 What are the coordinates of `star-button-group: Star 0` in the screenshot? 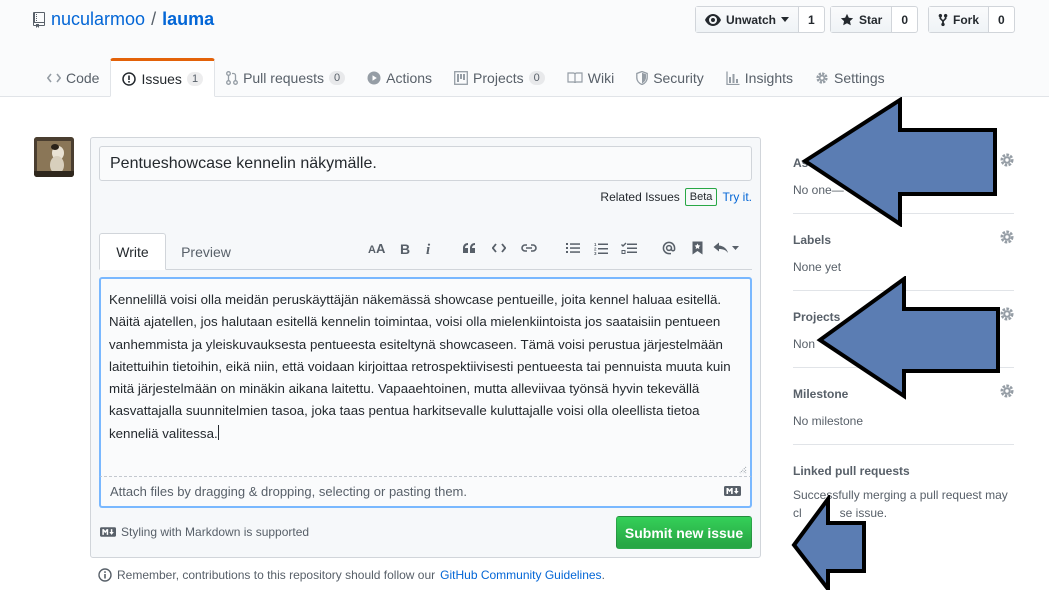 It's located at (874, 19).